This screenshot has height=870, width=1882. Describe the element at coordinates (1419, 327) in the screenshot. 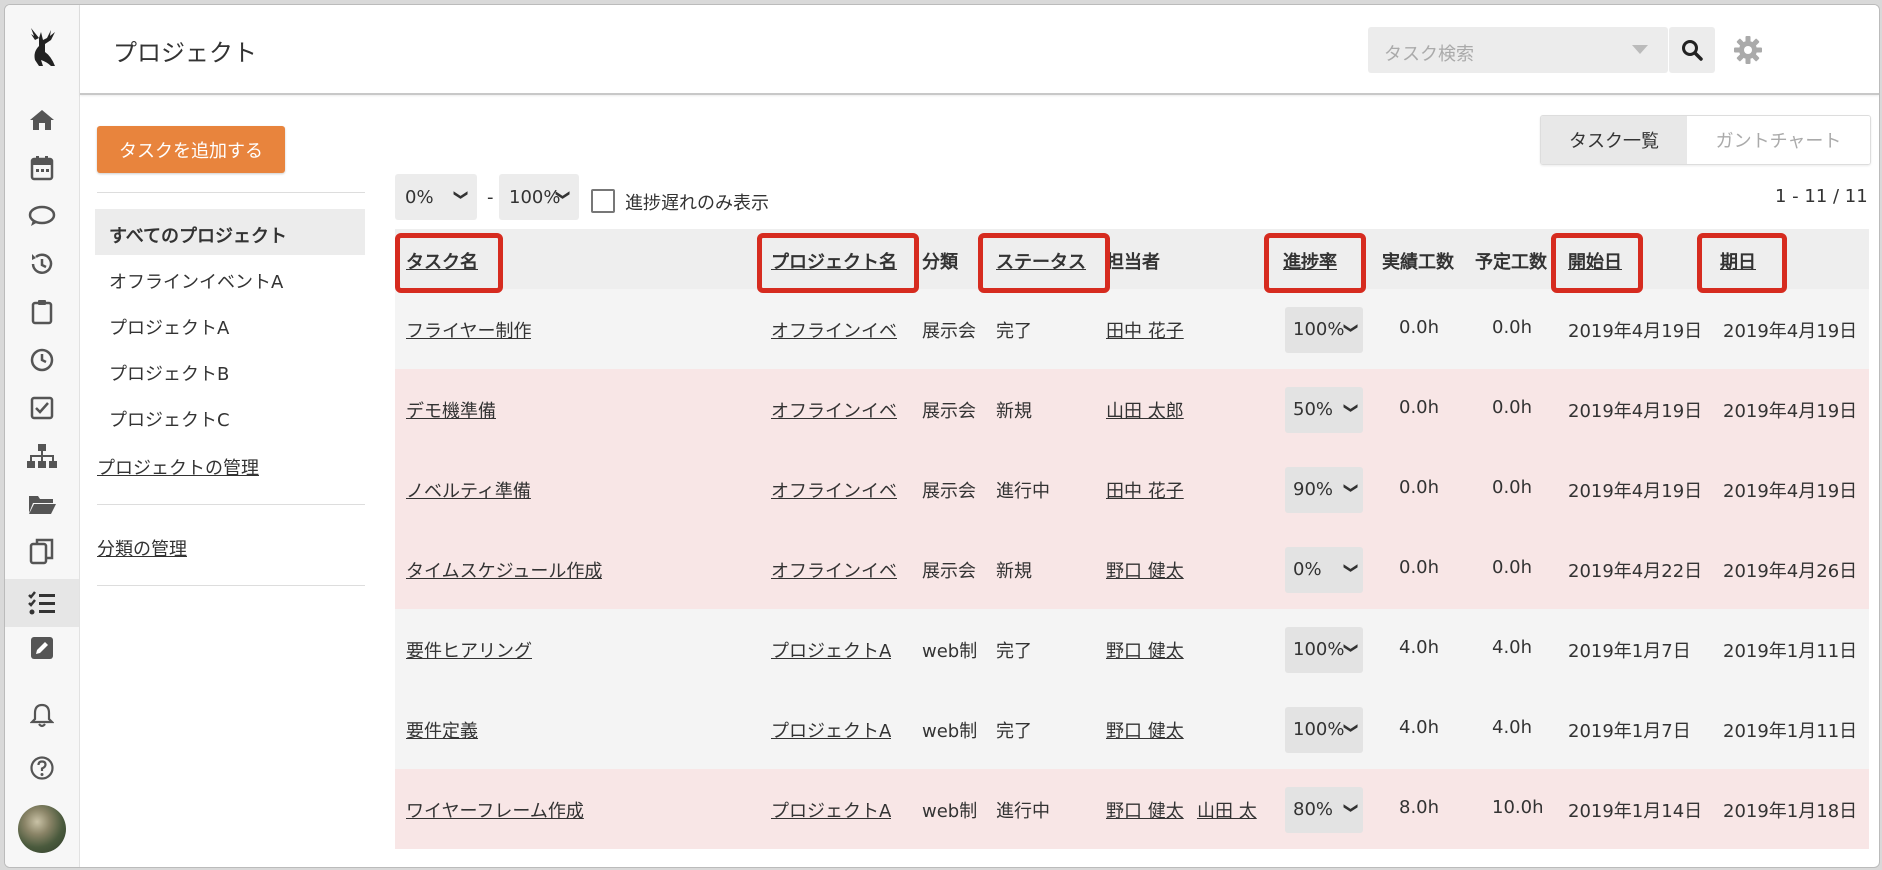

I see `actual-hours-cell: 0.0h` at that location.